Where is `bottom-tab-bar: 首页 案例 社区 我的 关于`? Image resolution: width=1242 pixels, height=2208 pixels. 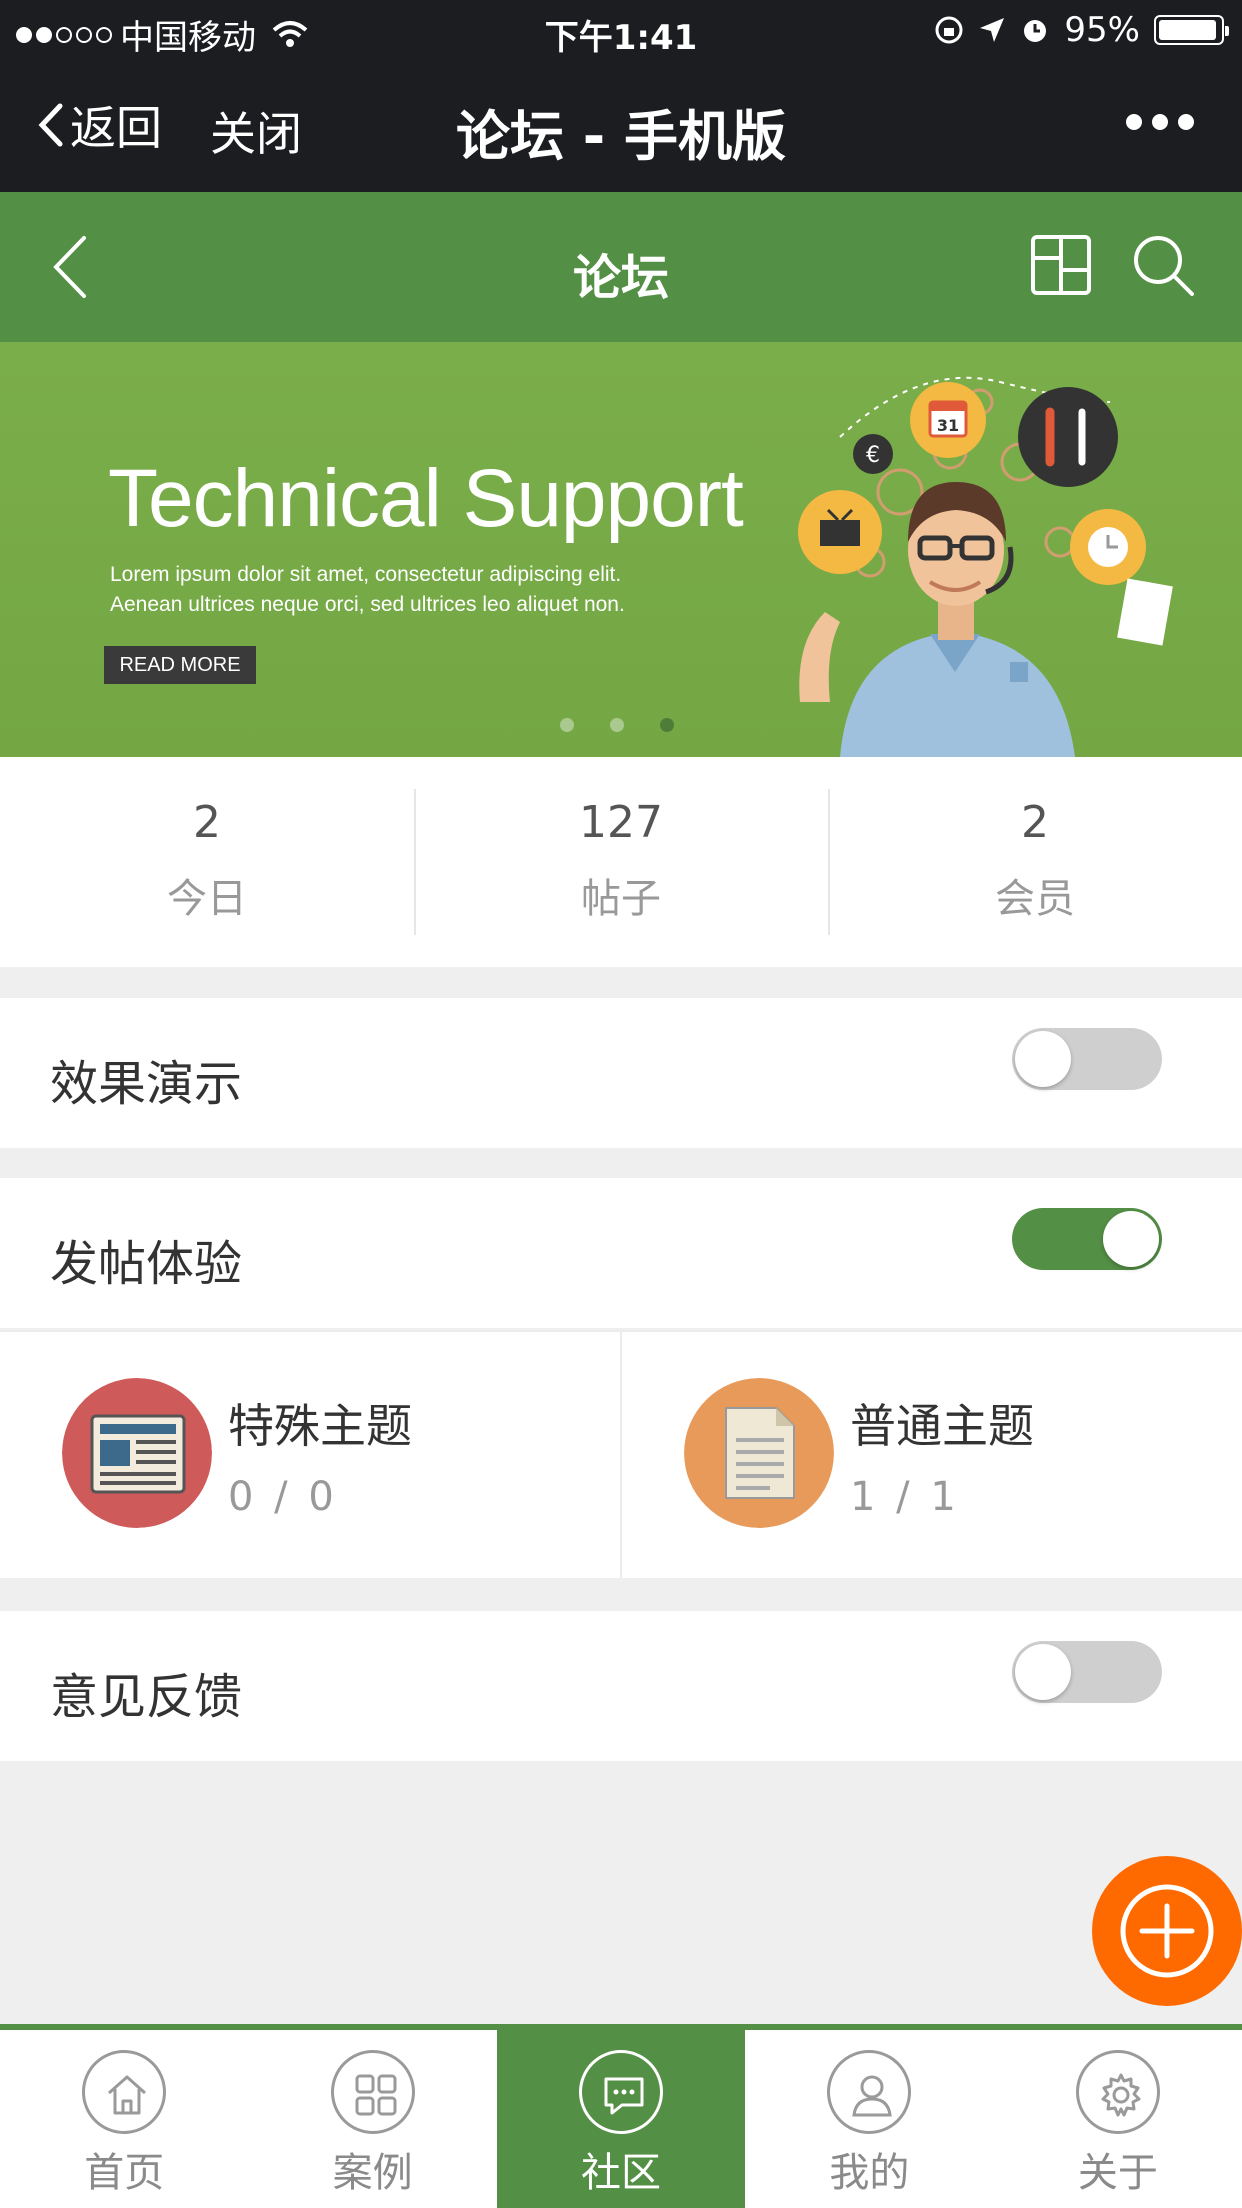
bottom-tab-bar: 首页 案例 社区 我的 关于 is located at coordinates (621, 2116).